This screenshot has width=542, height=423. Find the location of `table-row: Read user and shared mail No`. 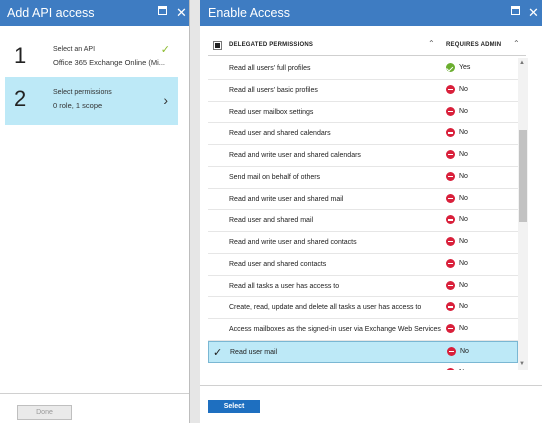

table-row: Read user and shared mail No is located at coordinates (363, 221).